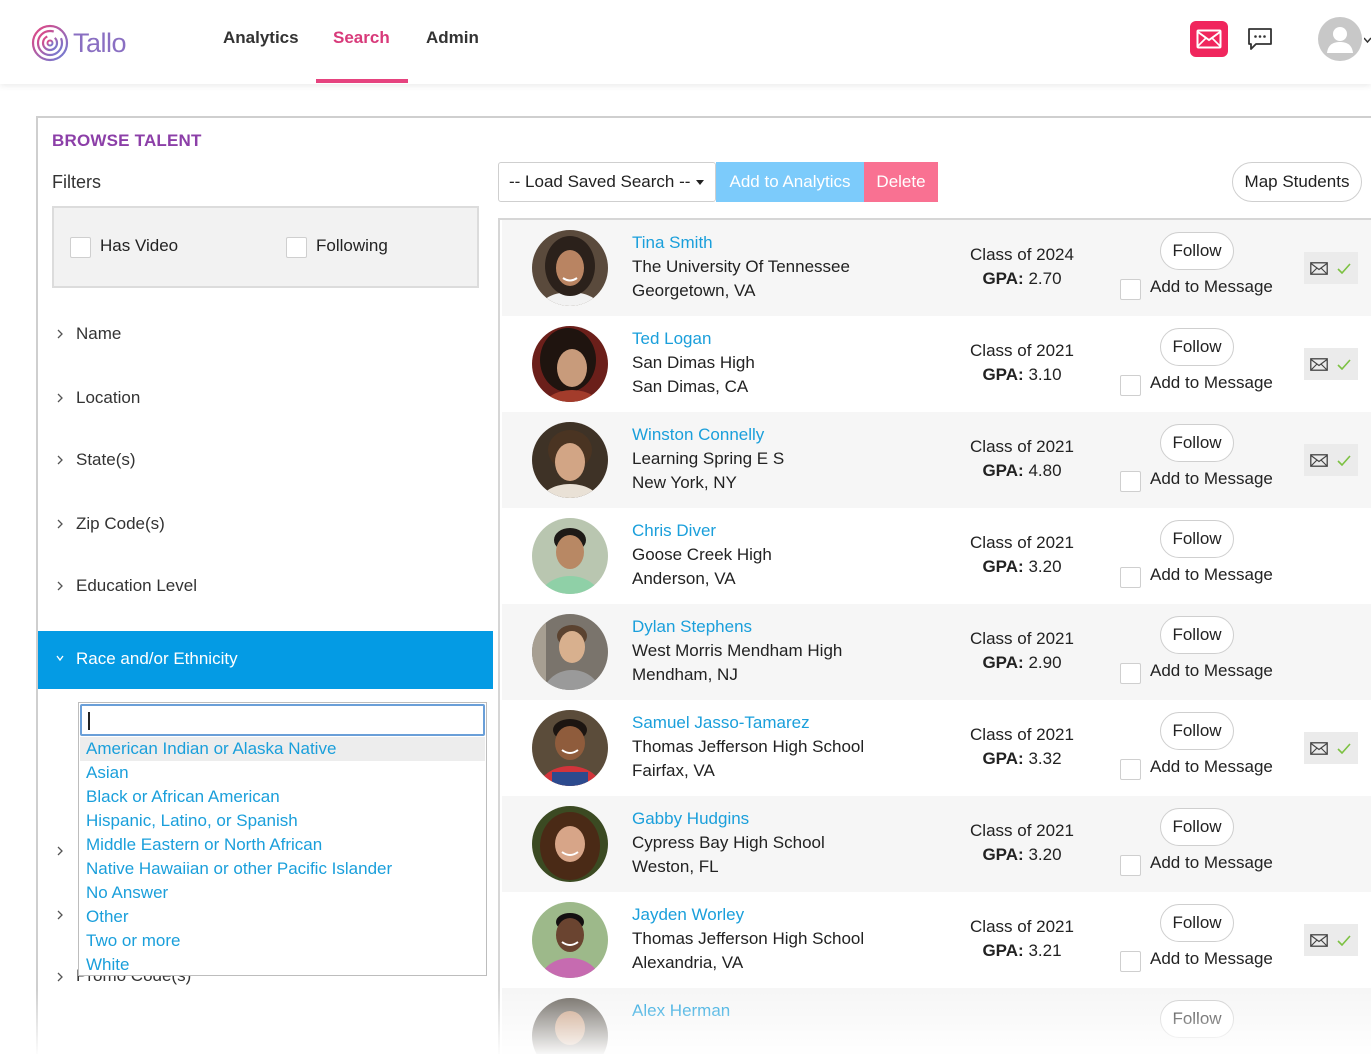  Describe the element at coordinates (282, 917) in the screenshot. I see `option-other: Other` at that location.